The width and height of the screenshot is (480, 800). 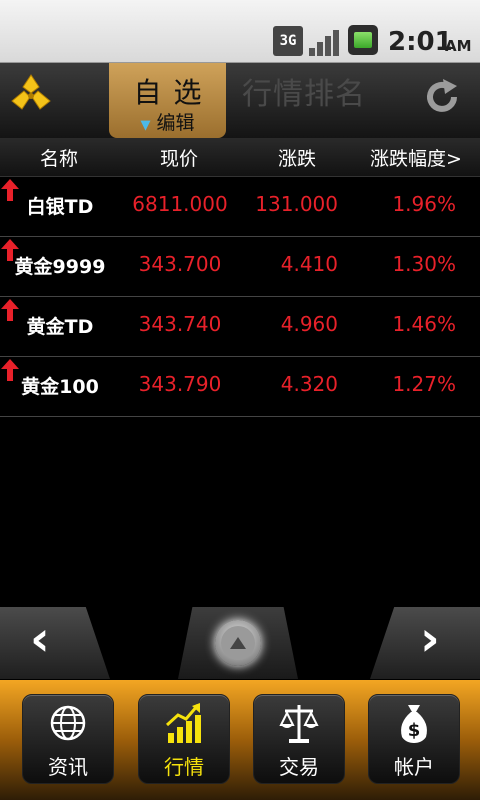 What do you see at coordinates (60, 207) in the screenshot?
I see `row-name: 白银TD` at bounding box center [60, 207].